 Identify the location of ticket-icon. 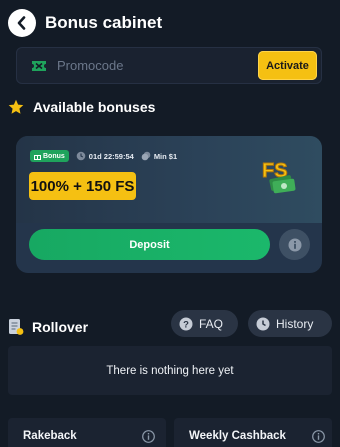
(39, 66).